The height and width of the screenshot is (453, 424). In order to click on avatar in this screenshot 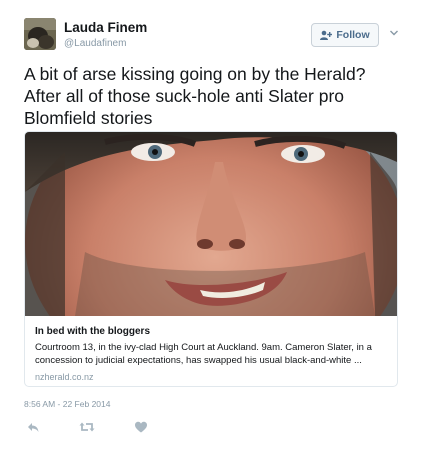, I will do `click(40, 34)`.